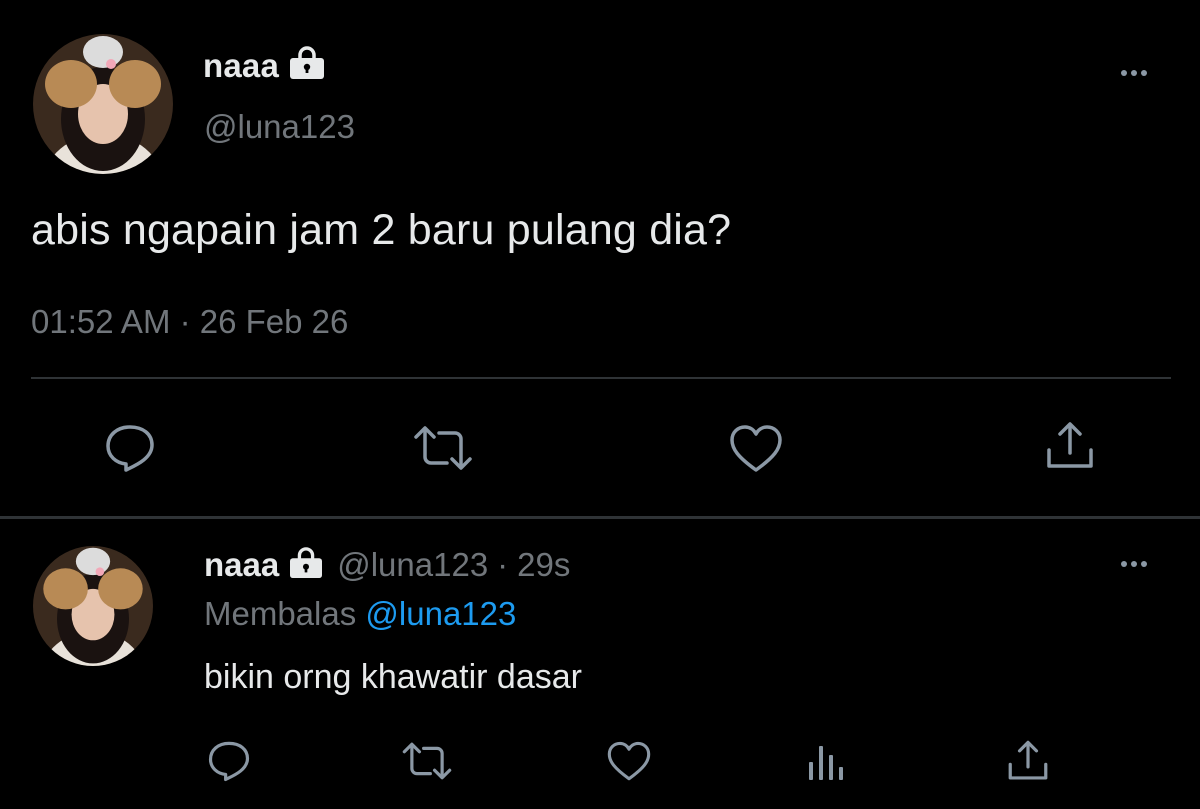 The image size is (1200, 809). I want to click on reply-author-row: naaa @luna123 · 29s, so click(387, 565).